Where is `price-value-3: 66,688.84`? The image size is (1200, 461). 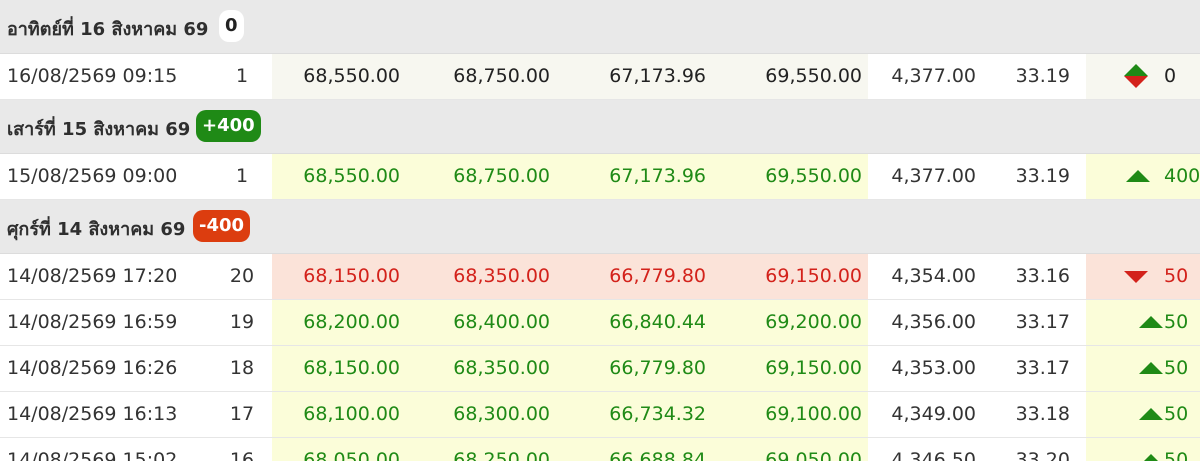
price-value-3: 66,688.84 is located at coordinates (634, 449).